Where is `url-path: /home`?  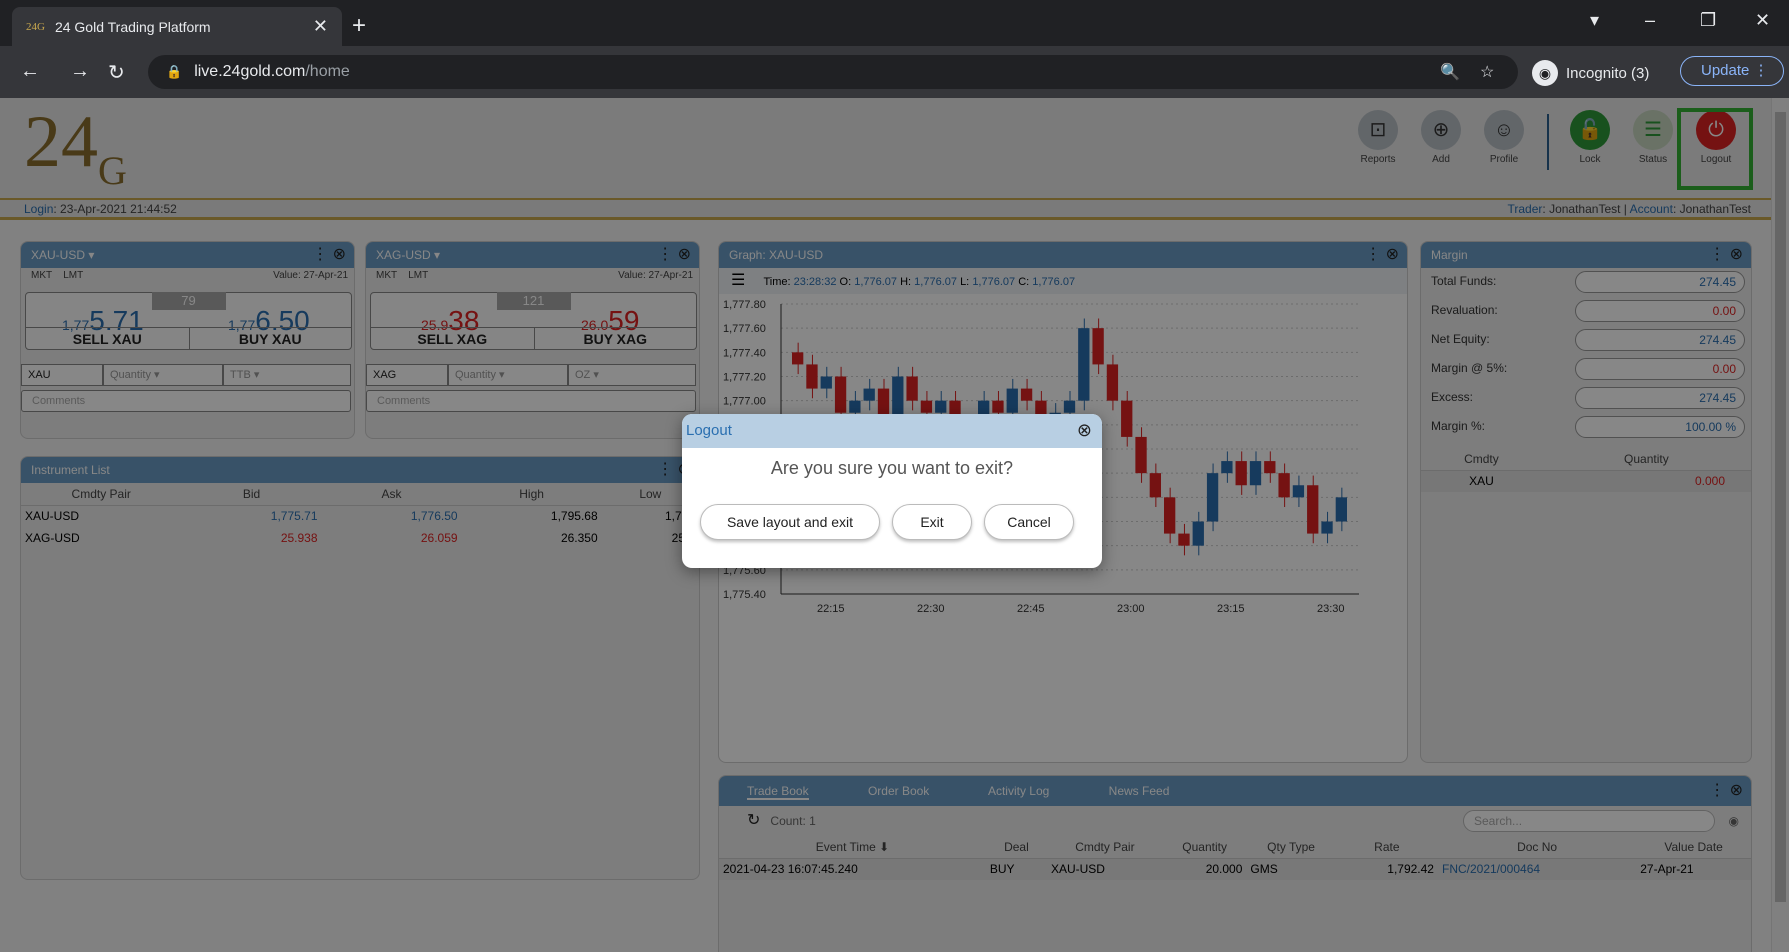 url-path: /home is located at coordinates (327, 71).